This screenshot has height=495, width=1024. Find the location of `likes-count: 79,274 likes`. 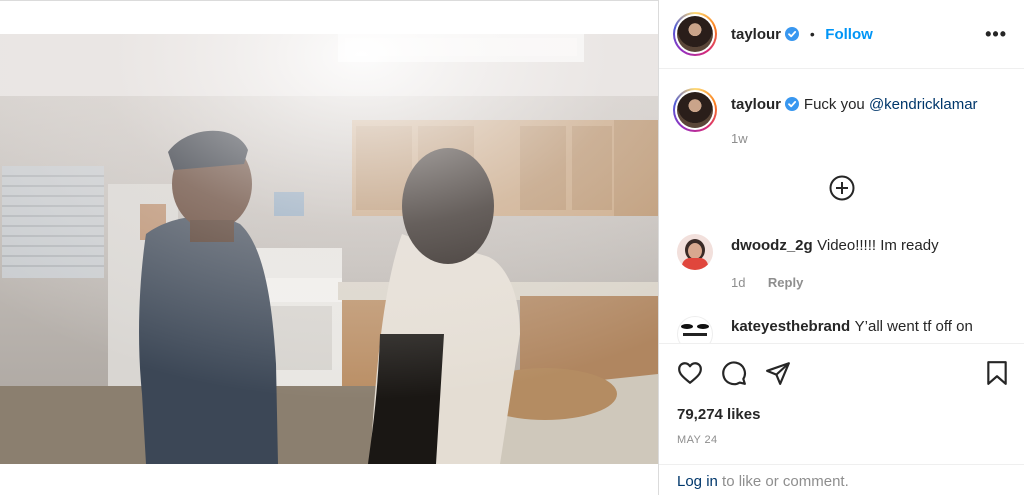

likes-count: 79,274 likes is located at coordinates (718, 414).